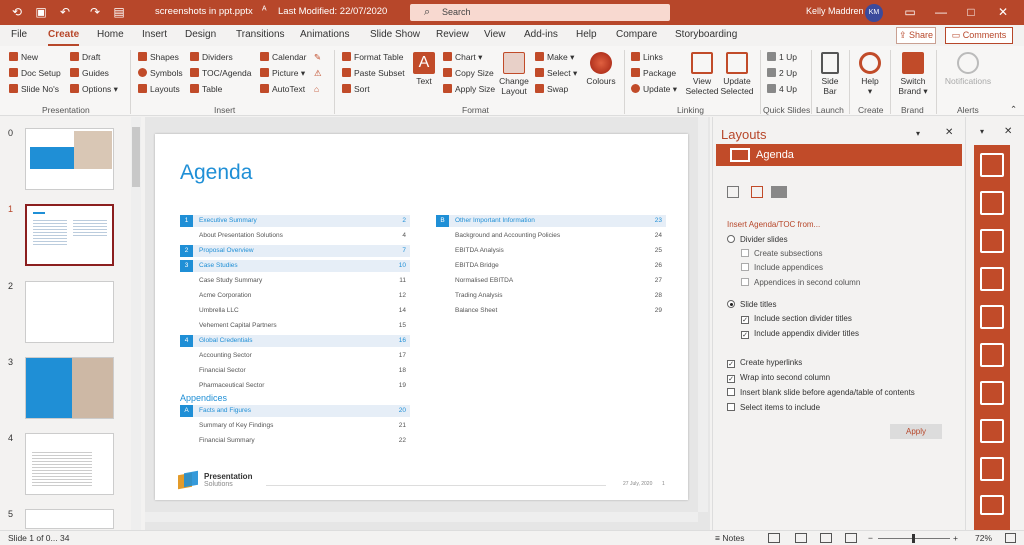 This screenshot has width=1024, height=545. Describe the element at coordinates (551, 236) in the screenshot. I see `agenda-subitem: Background and Accounting Policies 24` at that location.